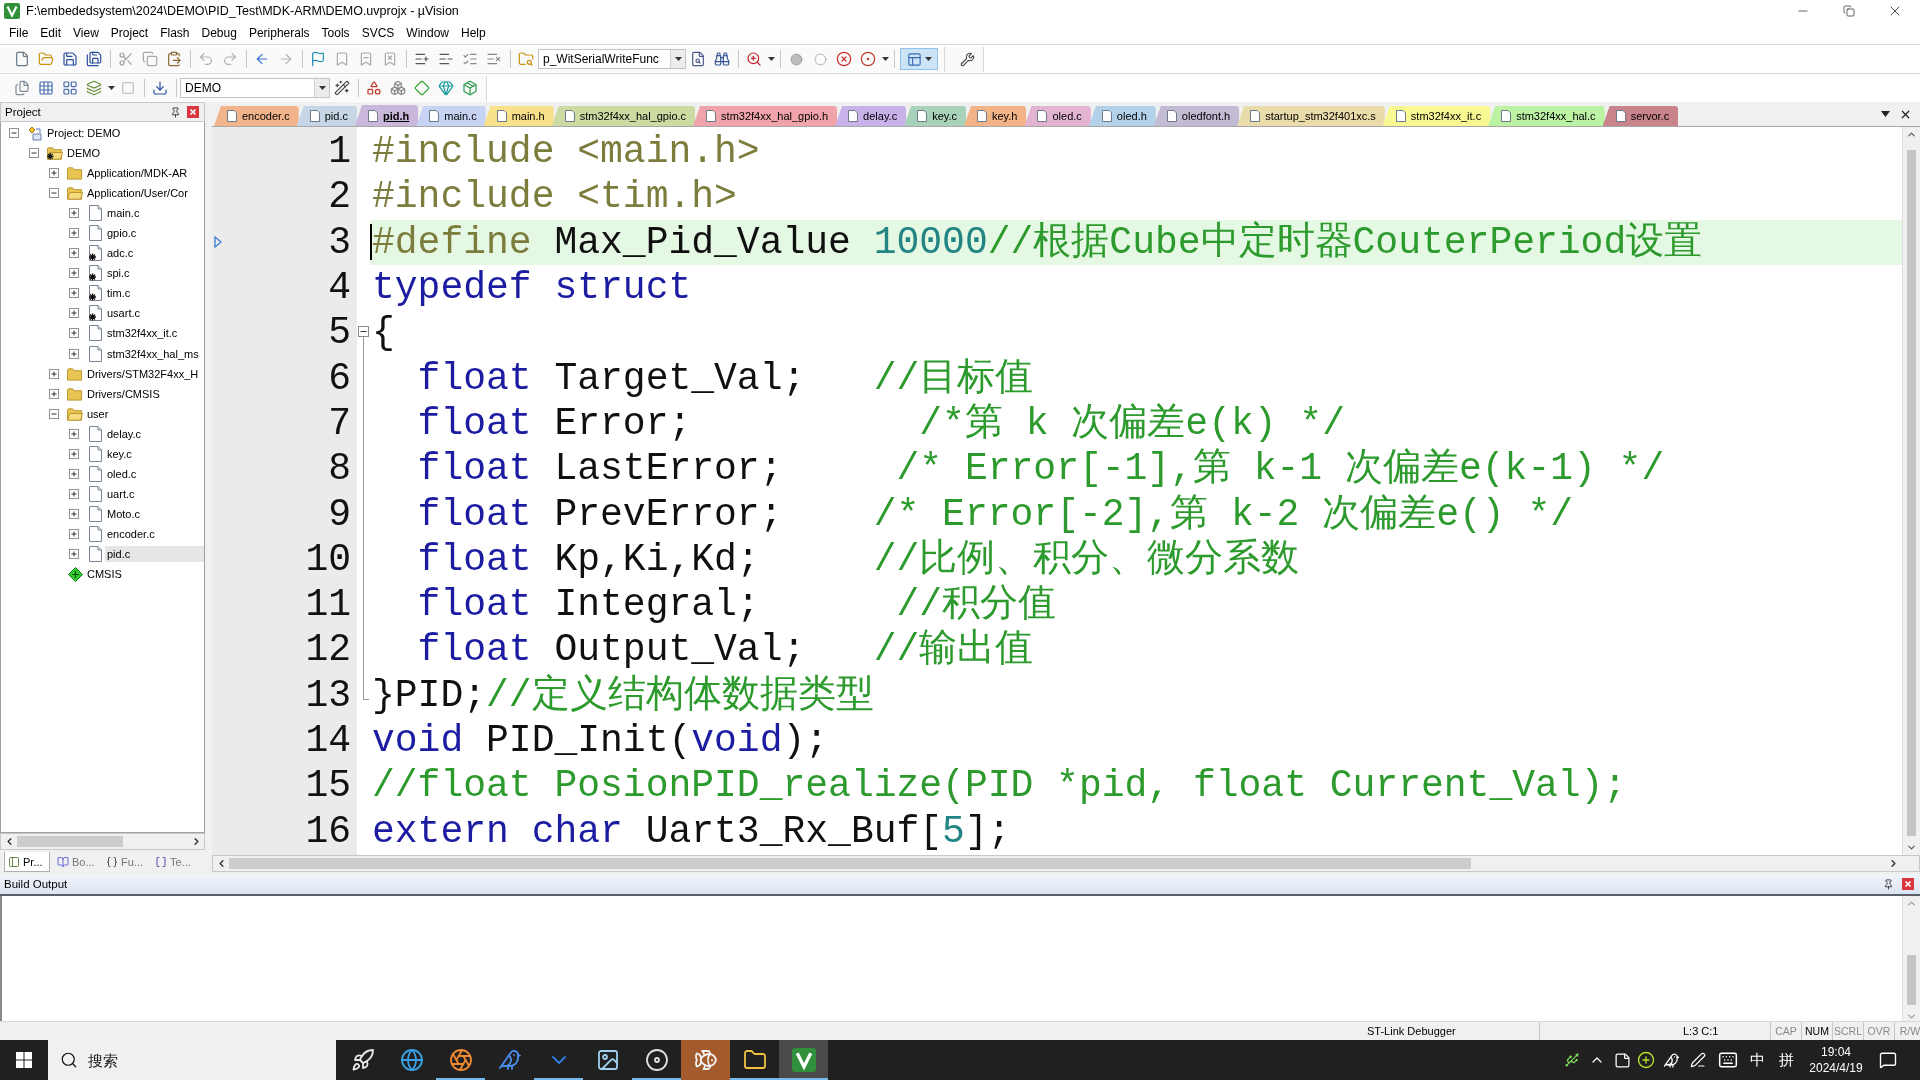 This screenshot has height=1080, width=1920. What do you see at coordinates (174, 59) in the screenshot?
I see `paste-icon` at bounding box center [174, 59].